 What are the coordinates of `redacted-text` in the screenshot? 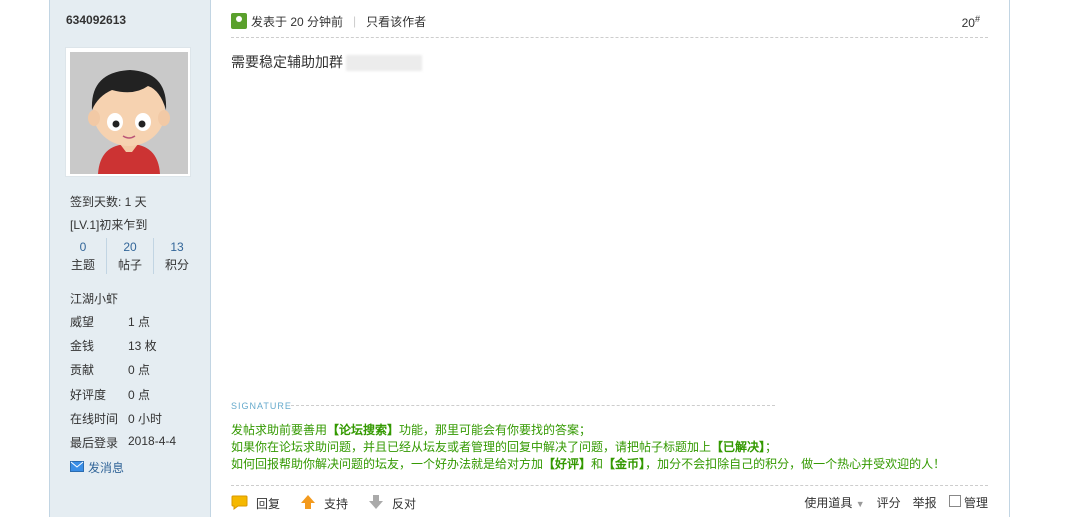 It's located at (384, 63).